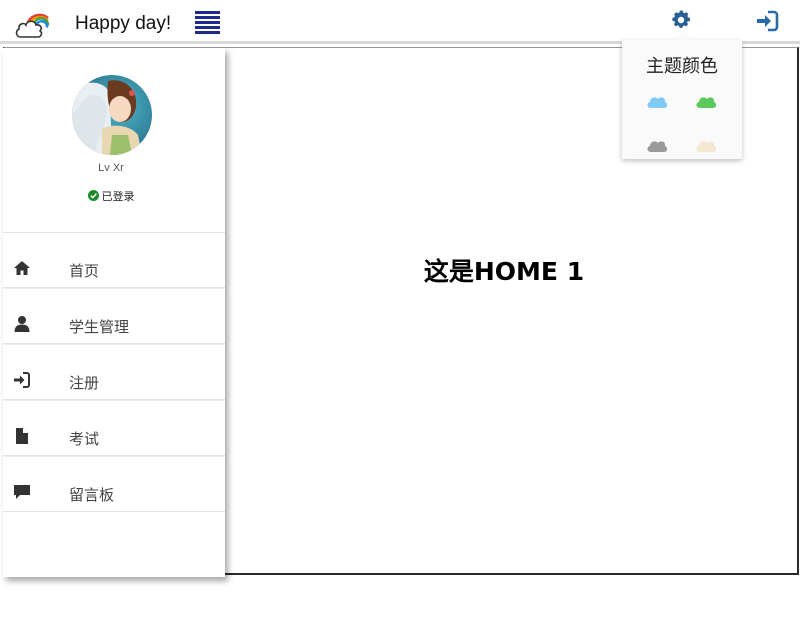  Describe the element at coordinates (681, 20) in the screenshot. I see `gear-icon` at that location.